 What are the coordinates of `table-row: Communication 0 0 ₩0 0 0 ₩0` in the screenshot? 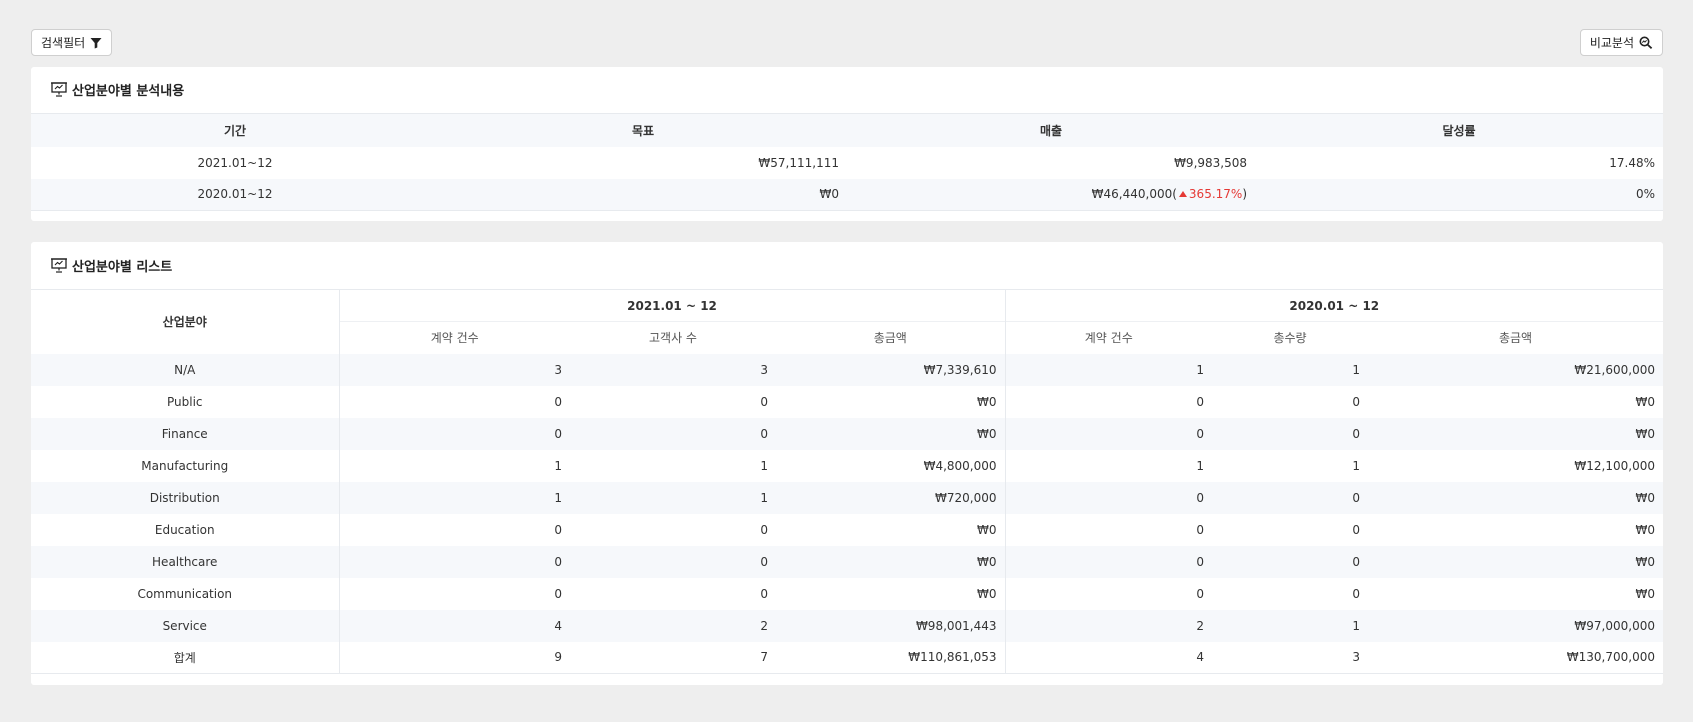 It's located at (847, 593).